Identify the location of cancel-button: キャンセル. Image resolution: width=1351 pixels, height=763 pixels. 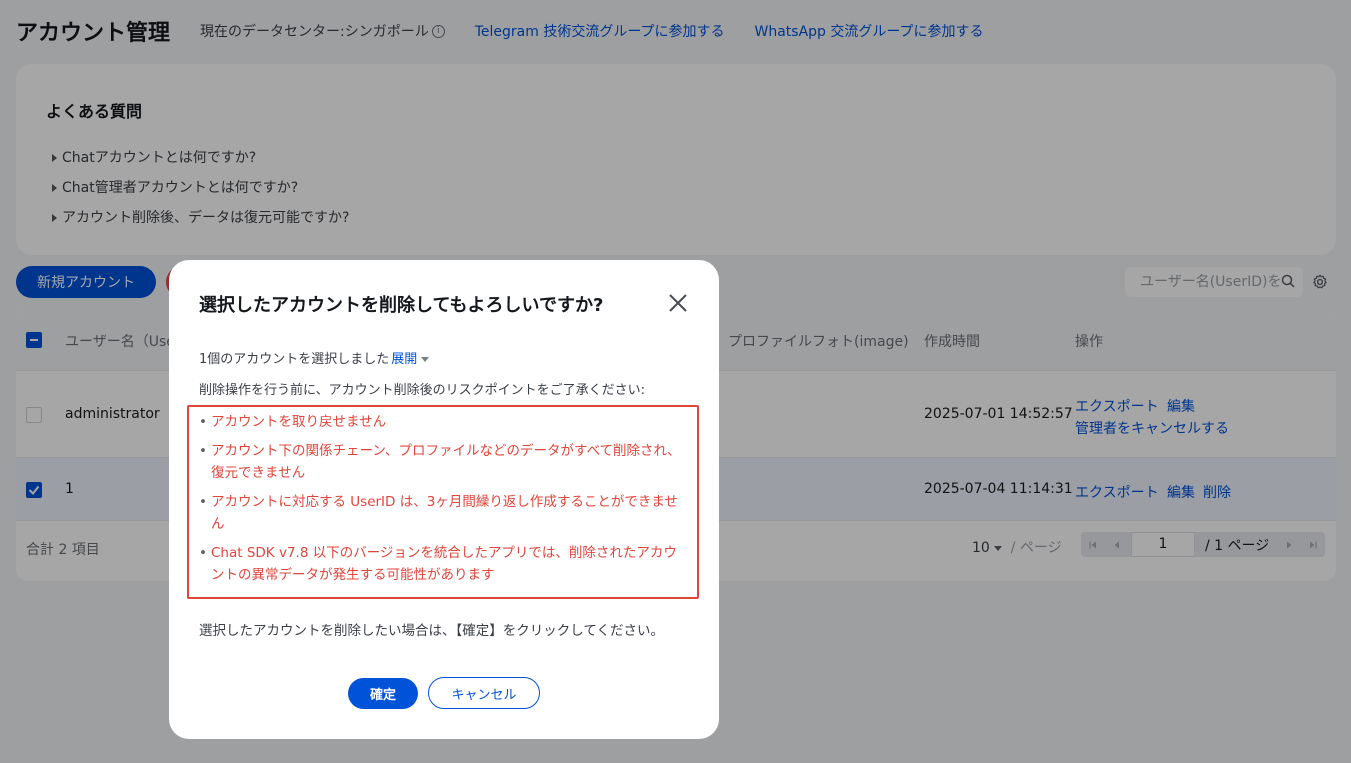
(484, 693).